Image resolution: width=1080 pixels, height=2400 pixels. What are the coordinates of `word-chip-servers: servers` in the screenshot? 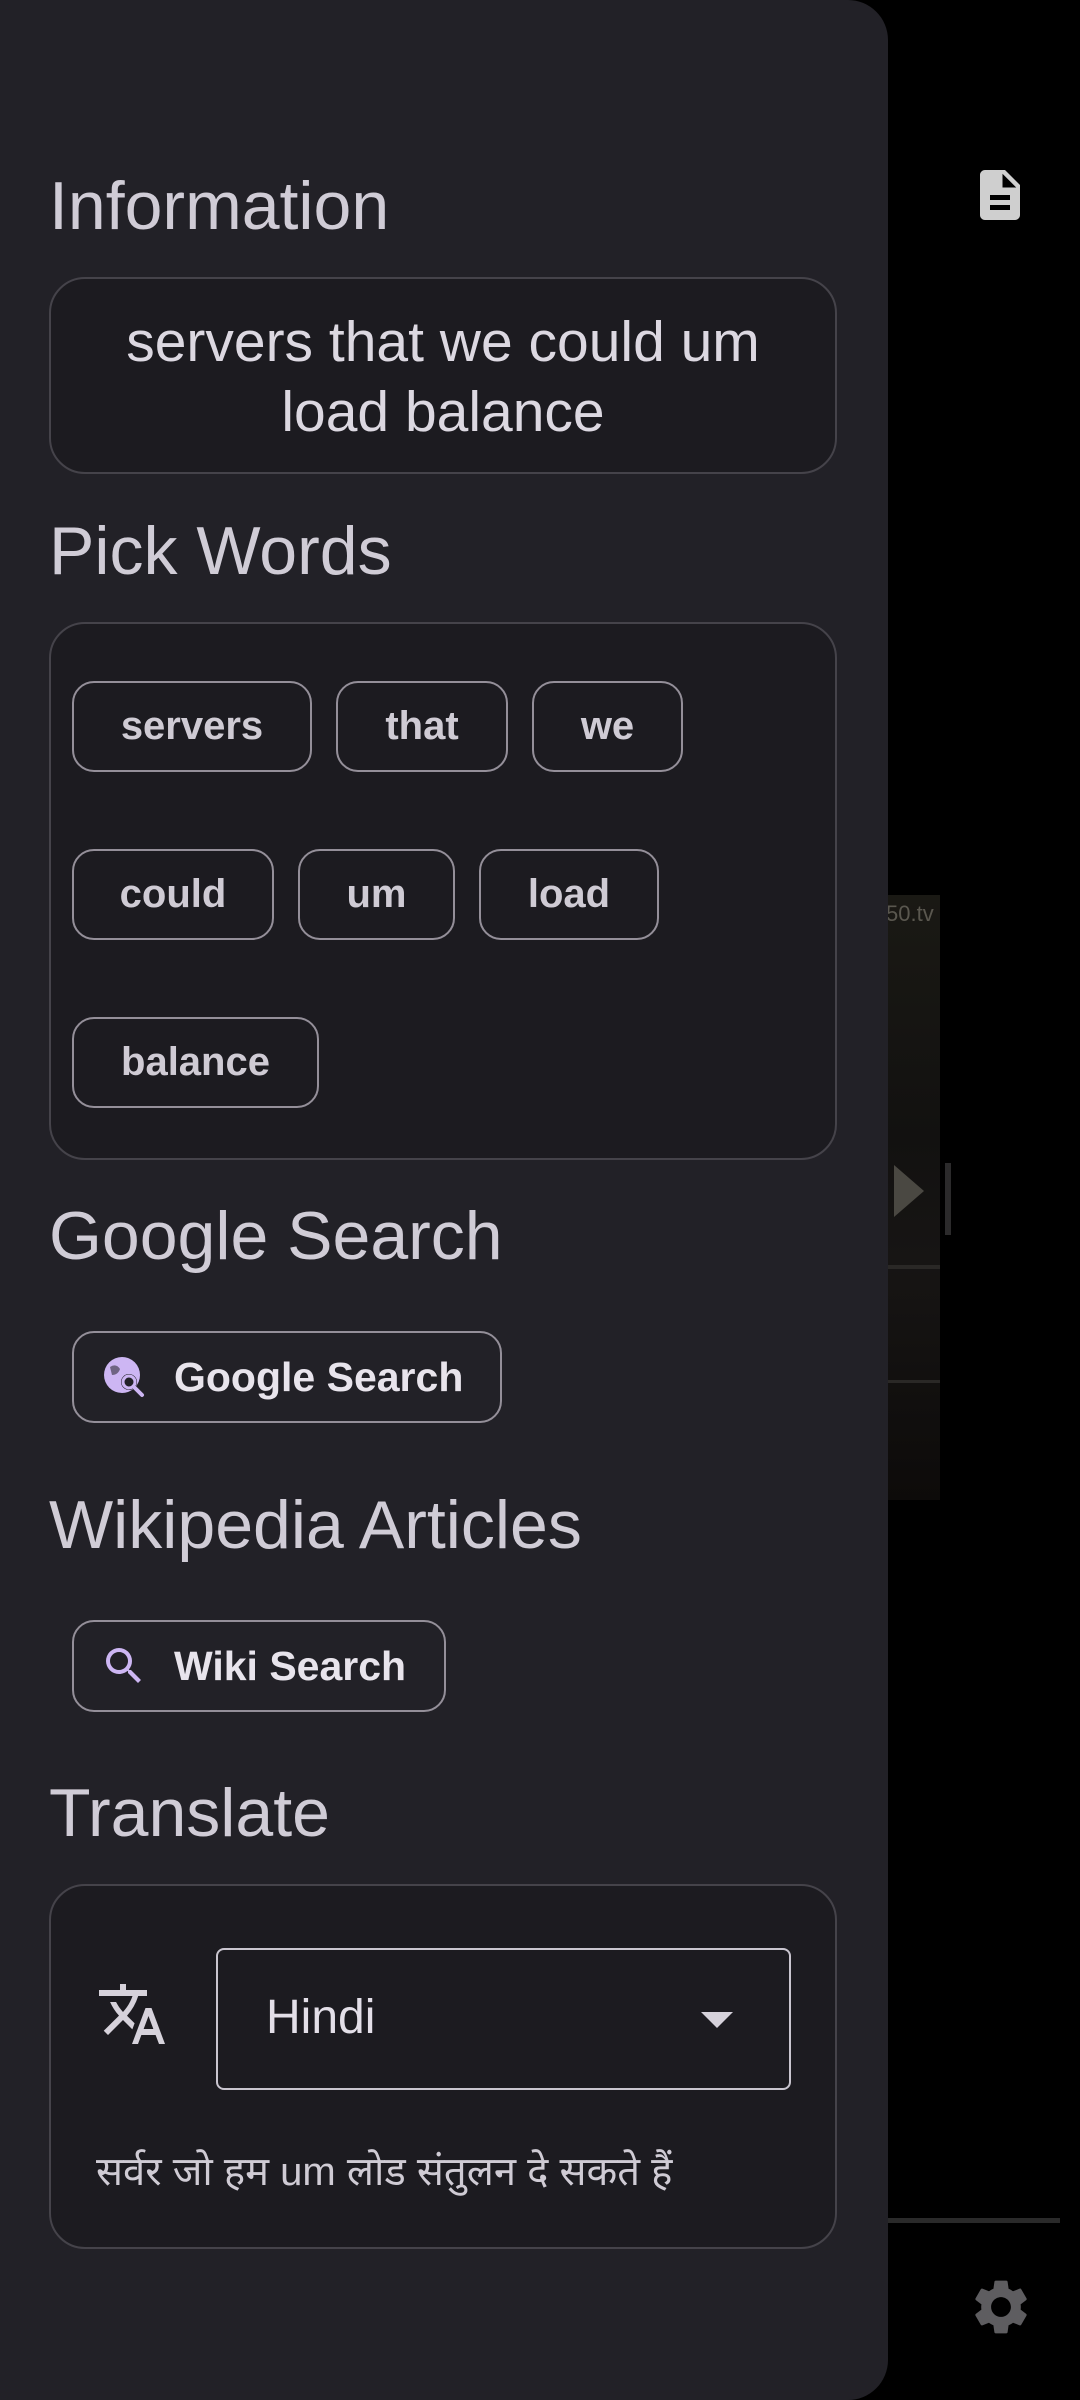 It's located at (192, 726).